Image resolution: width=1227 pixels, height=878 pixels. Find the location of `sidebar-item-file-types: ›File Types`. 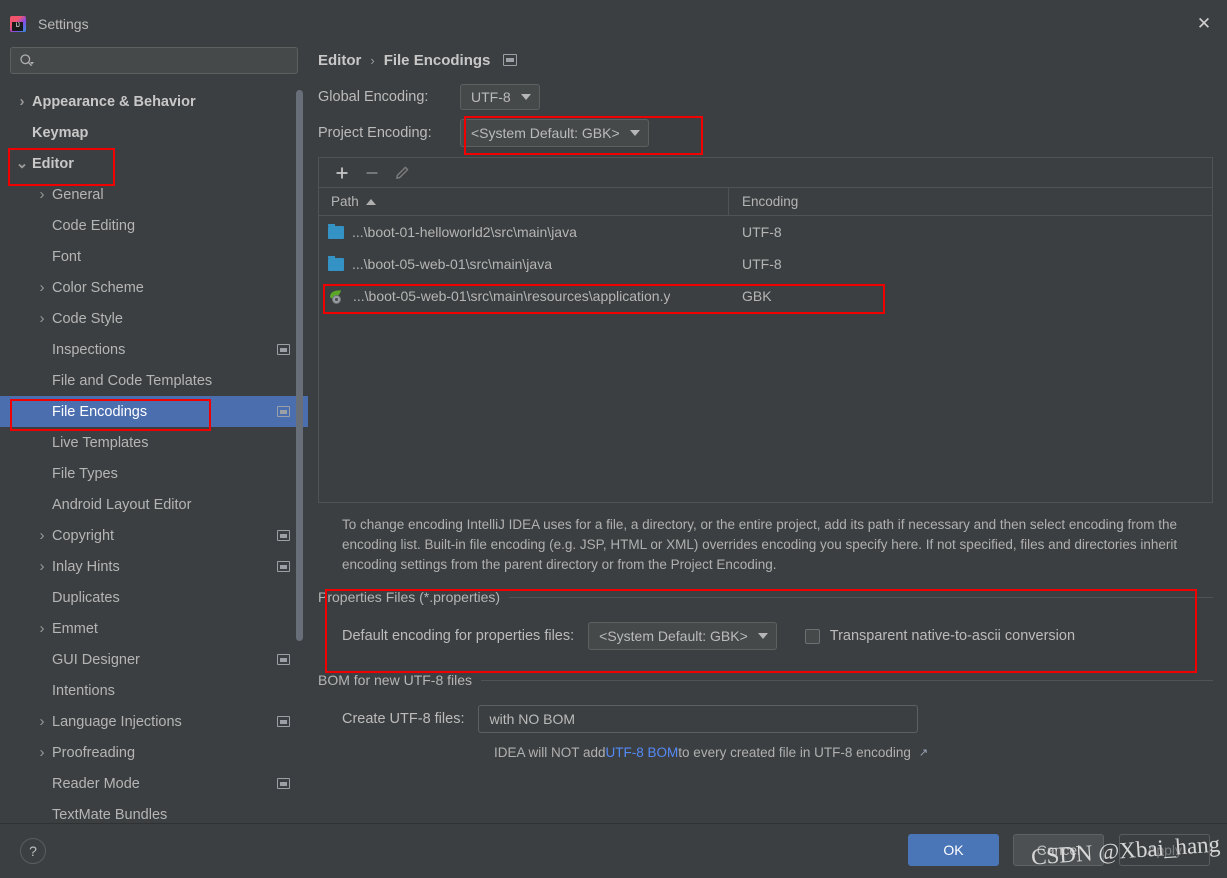

sidebar-item-file-types: ›File Types is located at coordinates (154, 473).